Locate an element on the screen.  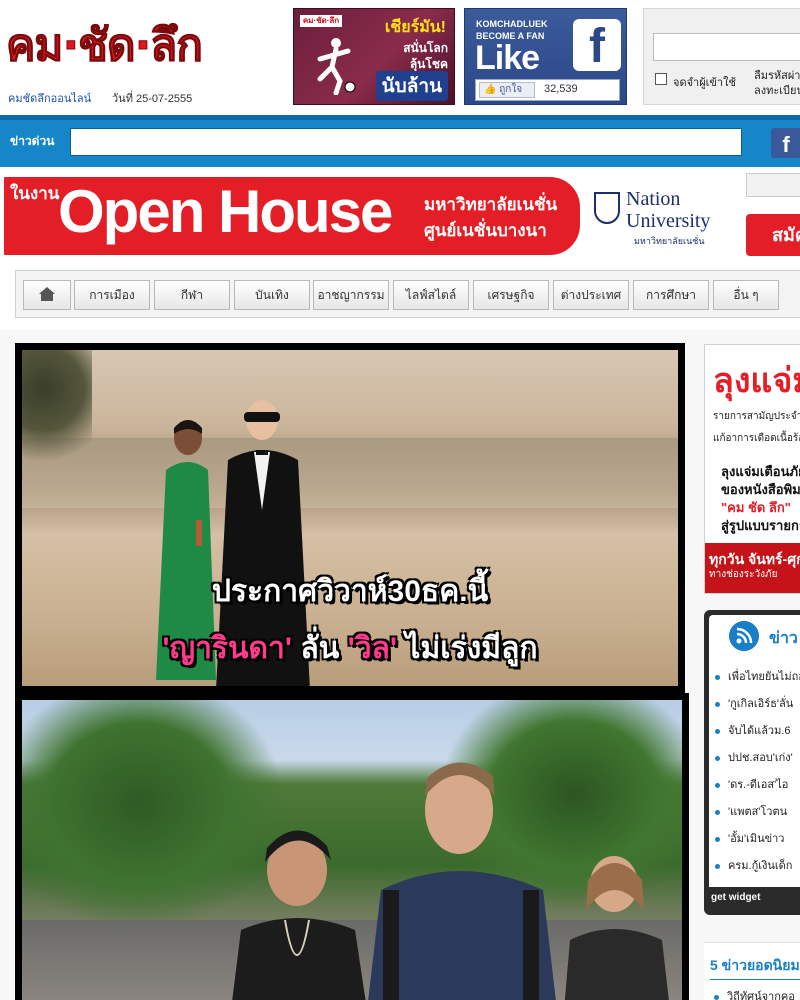
fb-brand-line: KOMCHADLUEK is located at coordinates (512, 24).